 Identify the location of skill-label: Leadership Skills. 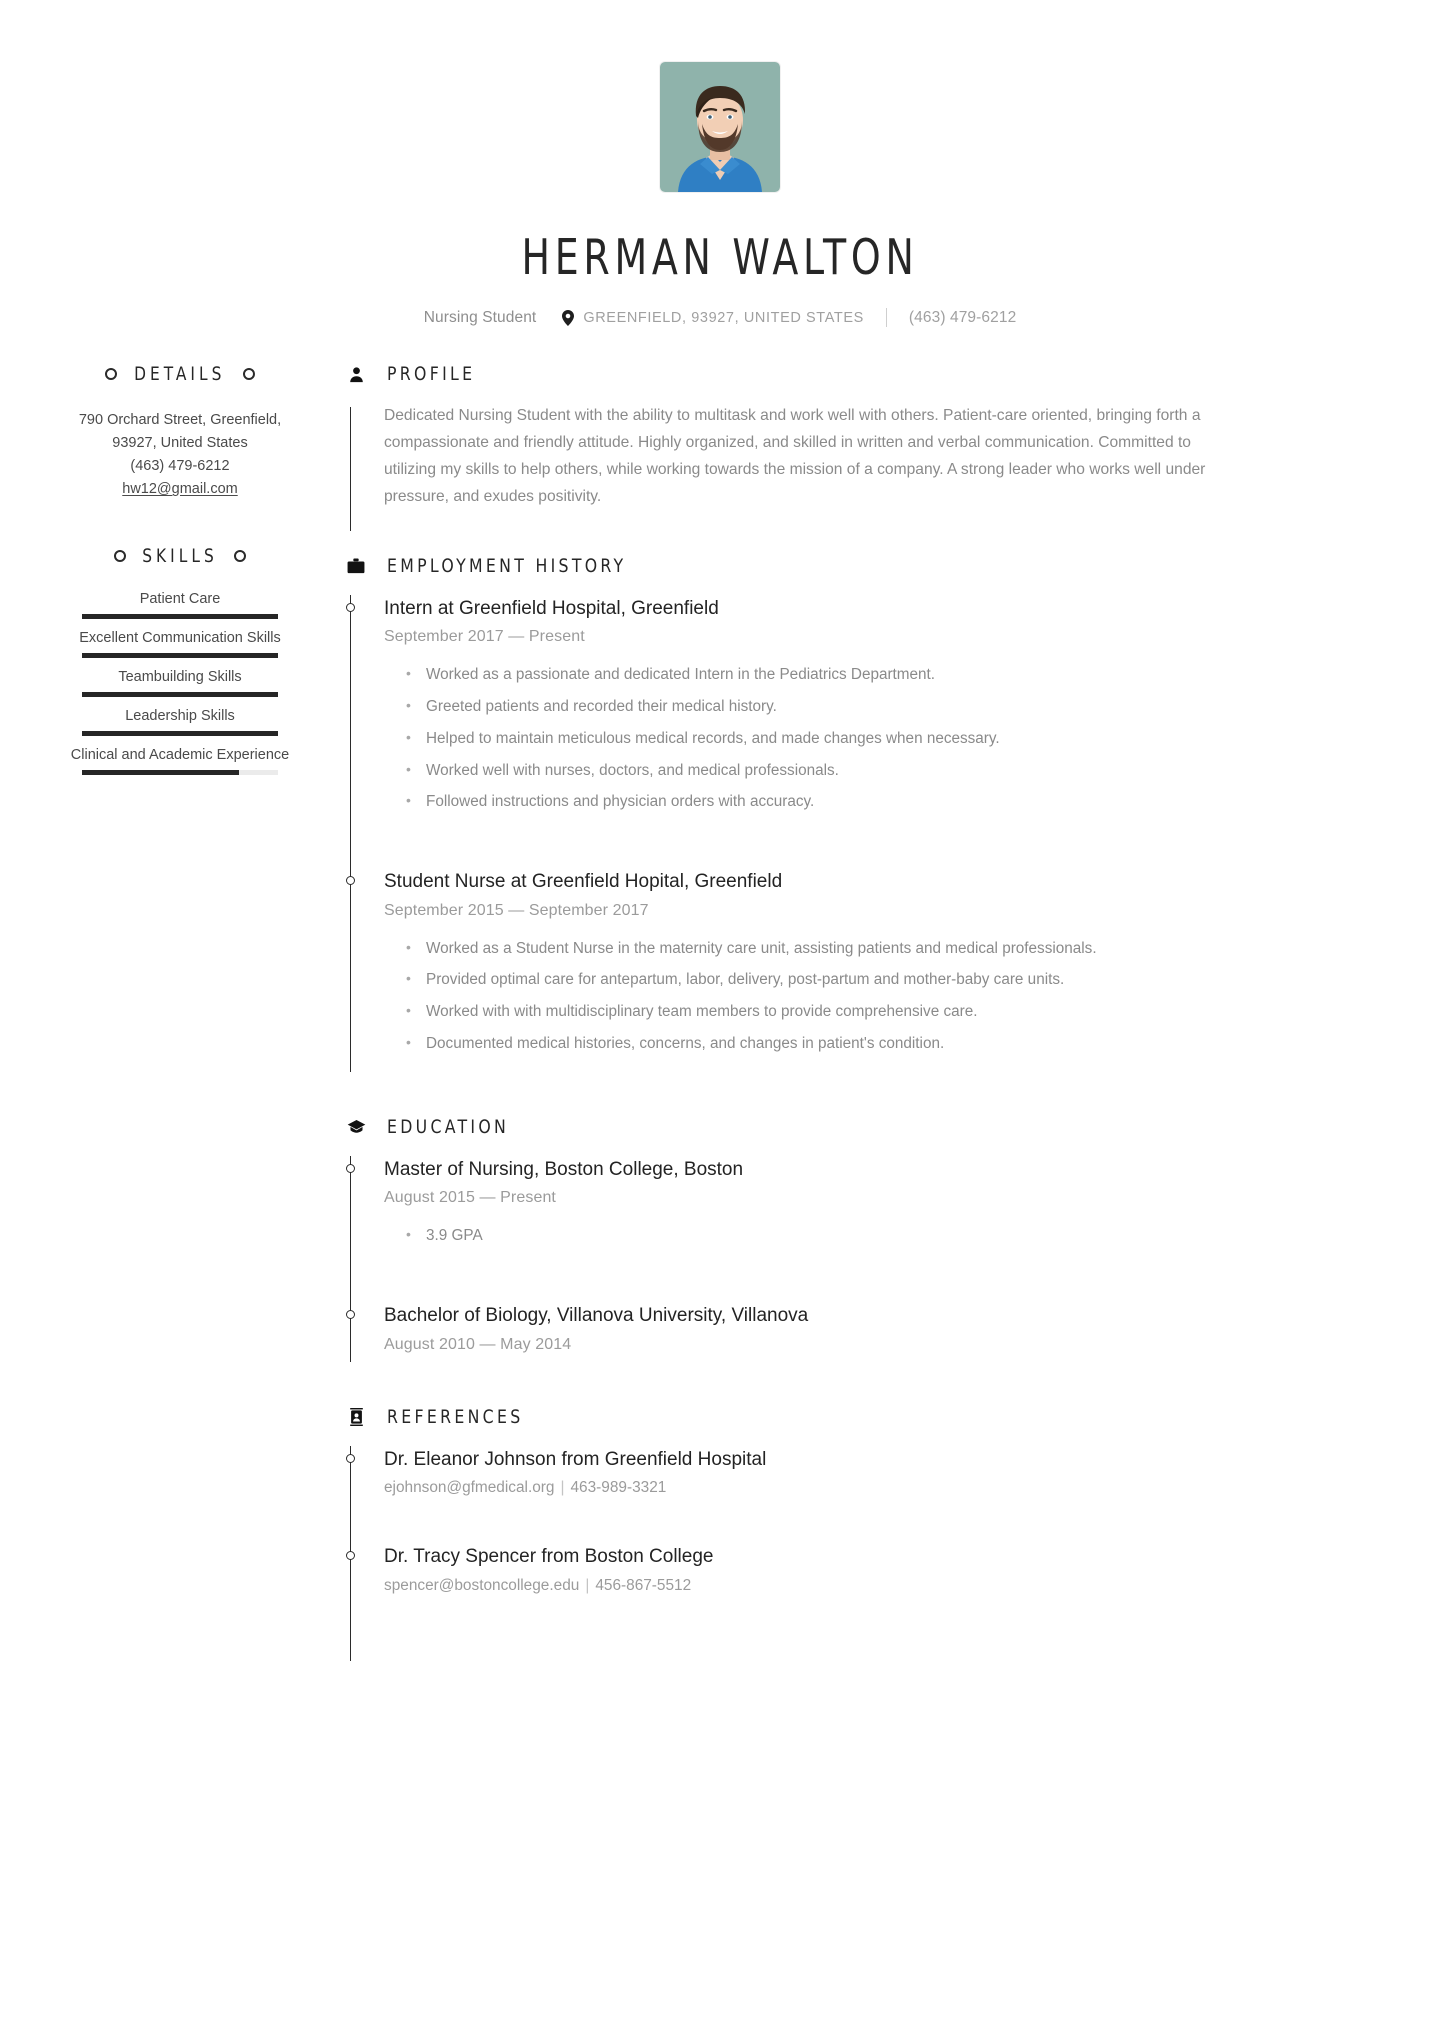
(180, 716).